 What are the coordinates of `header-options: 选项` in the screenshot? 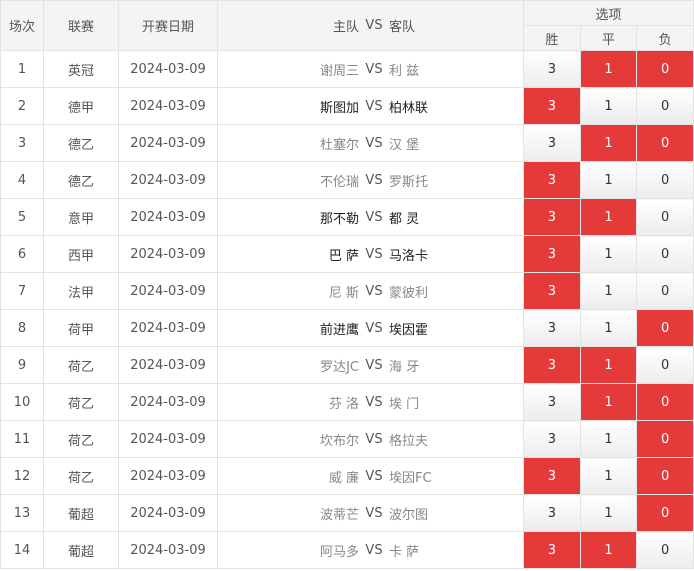 It's located at (608, 13).